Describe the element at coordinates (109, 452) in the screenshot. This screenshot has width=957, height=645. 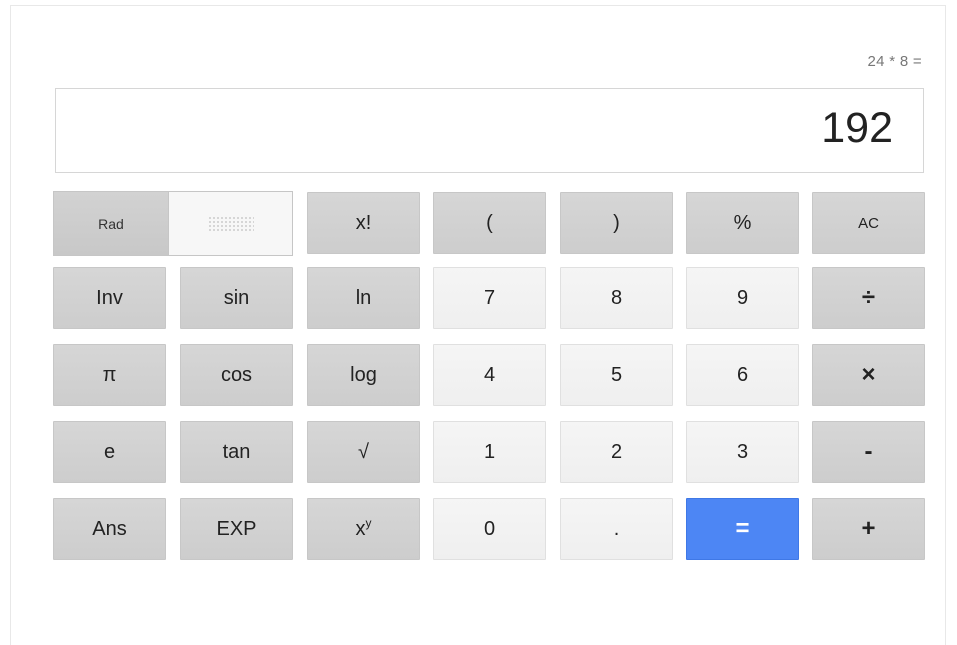
I see `e-constant-button: e` at that location.